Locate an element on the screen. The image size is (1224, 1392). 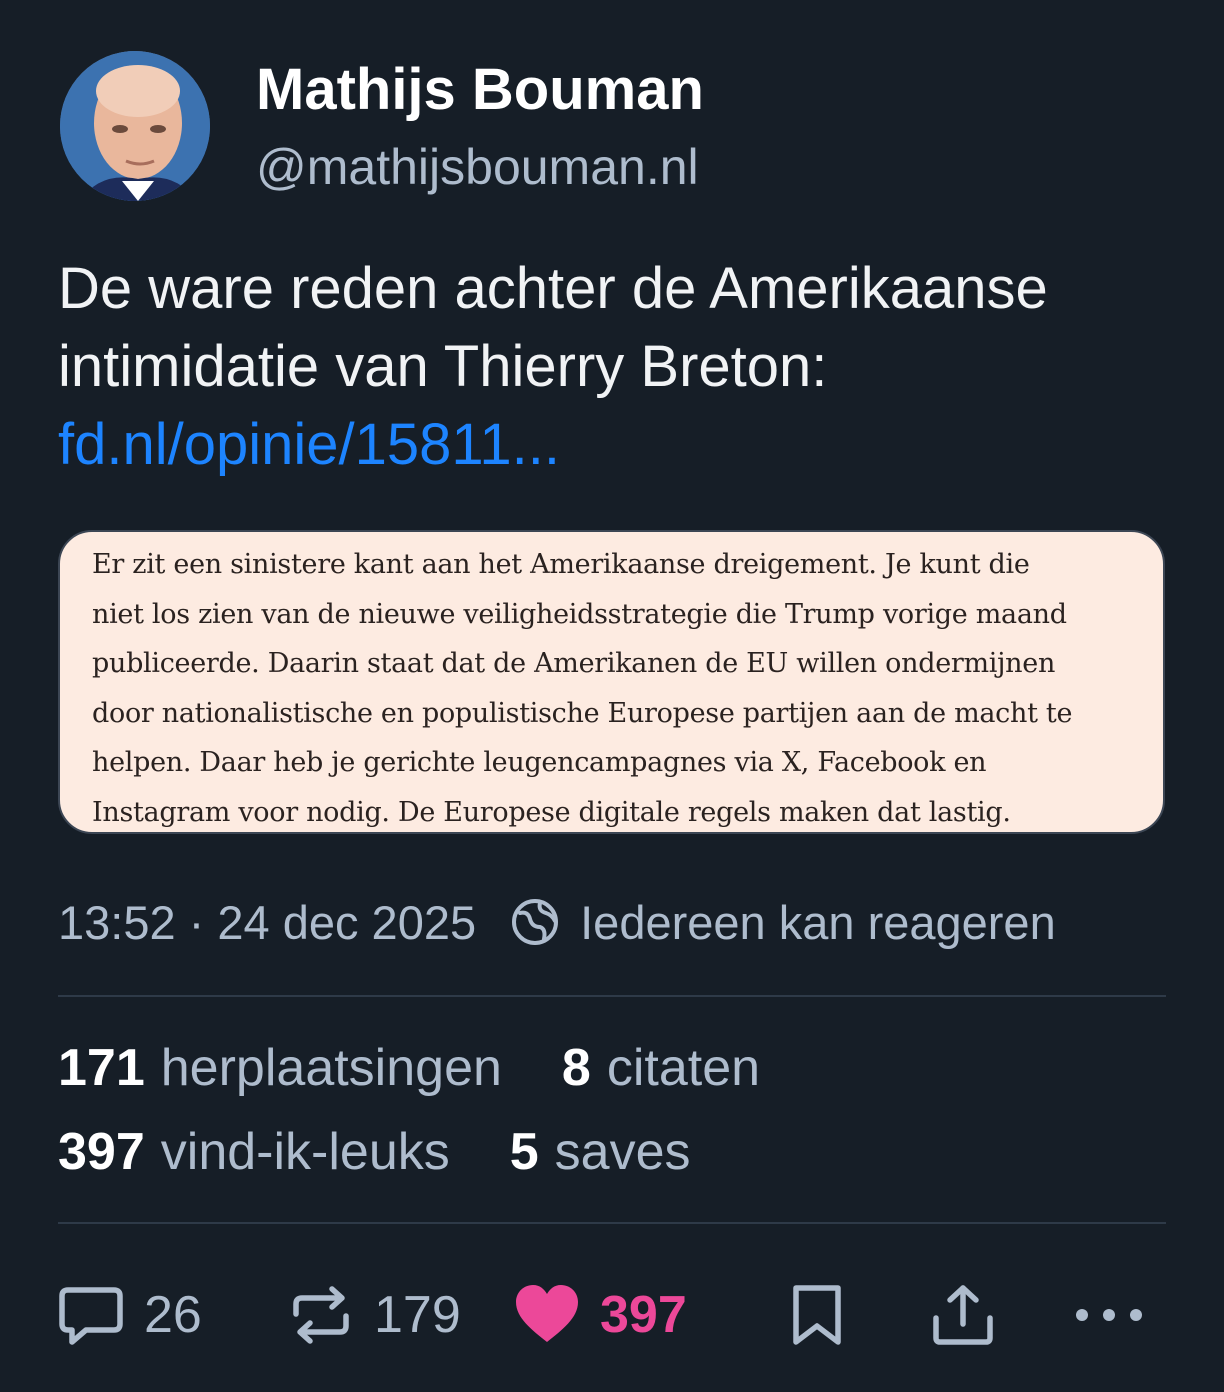
like-button: 397 is located at coordinates (599, 1315).